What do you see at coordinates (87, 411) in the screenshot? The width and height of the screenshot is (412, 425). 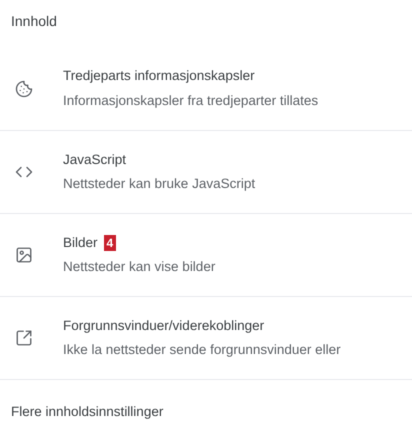 I see `more-settings-link: Flere innholdsinnstillinger` at bounding box center [87, 411].